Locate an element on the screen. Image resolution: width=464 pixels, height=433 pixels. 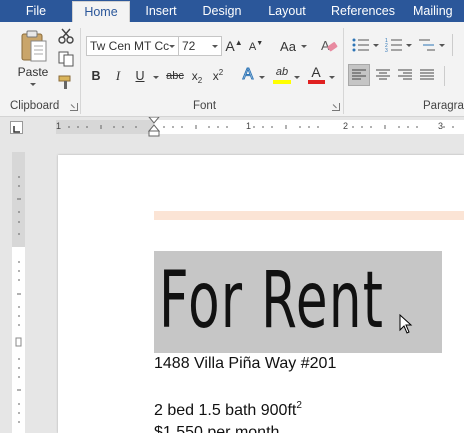
grow-font-button: A ▲ is located at coordinates (233, 46).